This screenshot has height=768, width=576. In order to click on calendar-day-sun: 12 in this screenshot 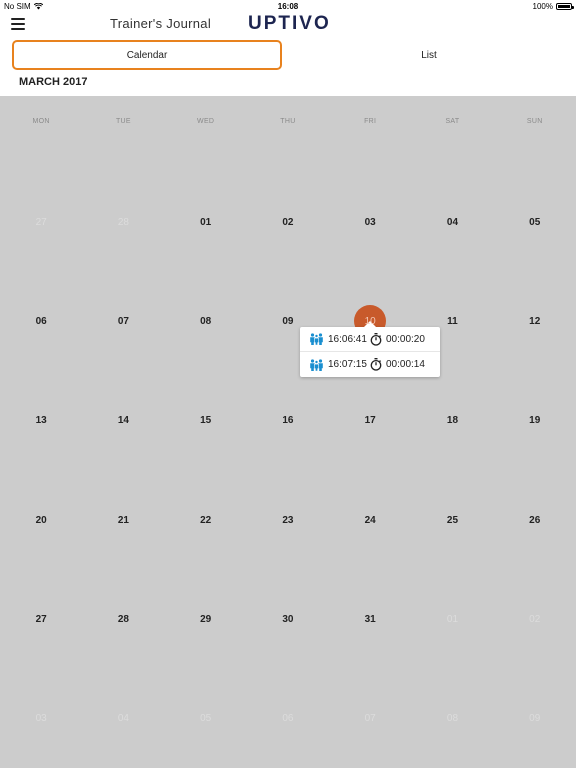, I will do `click(535, 321)`.